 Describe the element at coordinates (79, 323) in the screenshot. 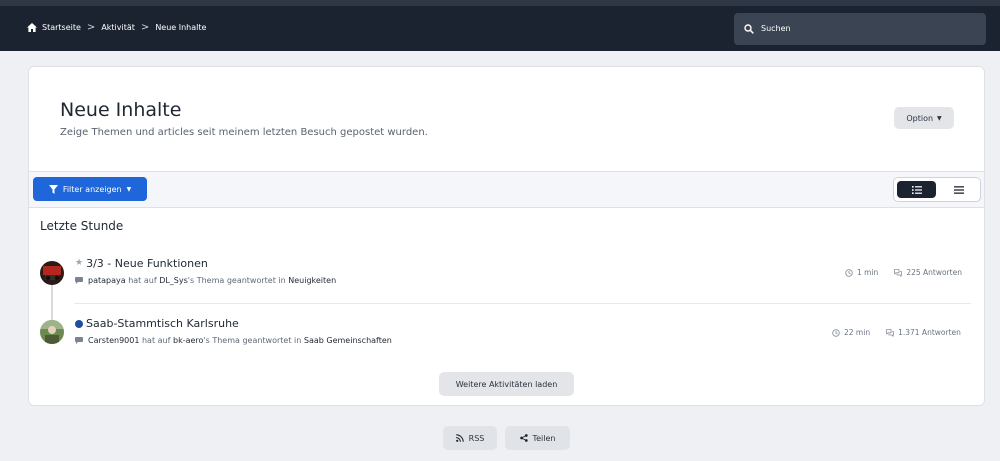

I see `unread-dot-icon` at that location.